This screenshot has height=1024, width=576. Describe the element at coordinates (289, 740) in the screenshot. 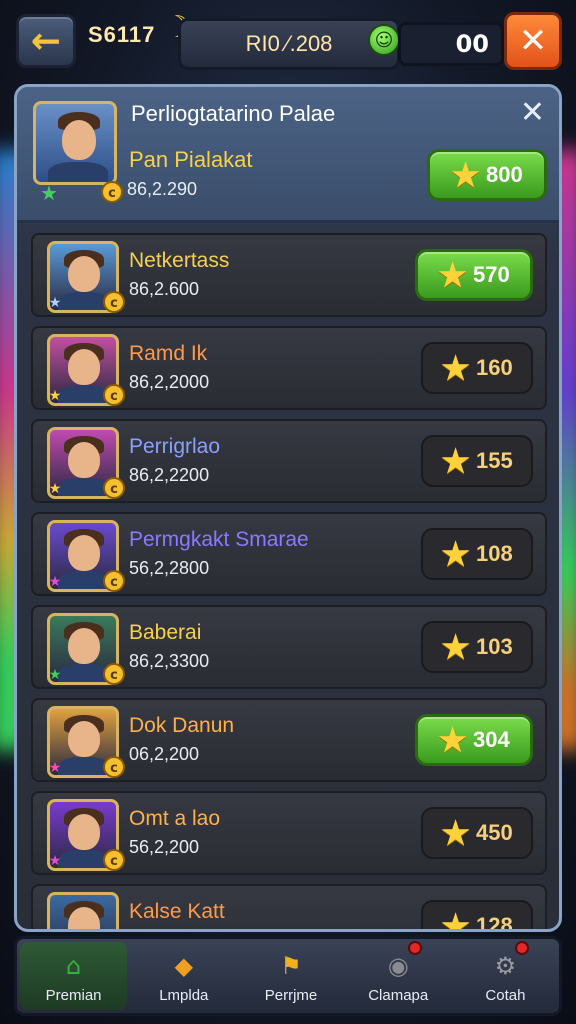

I see `list-item: ★ c Dok Danun 06,2,200 ★ 304` at that location.